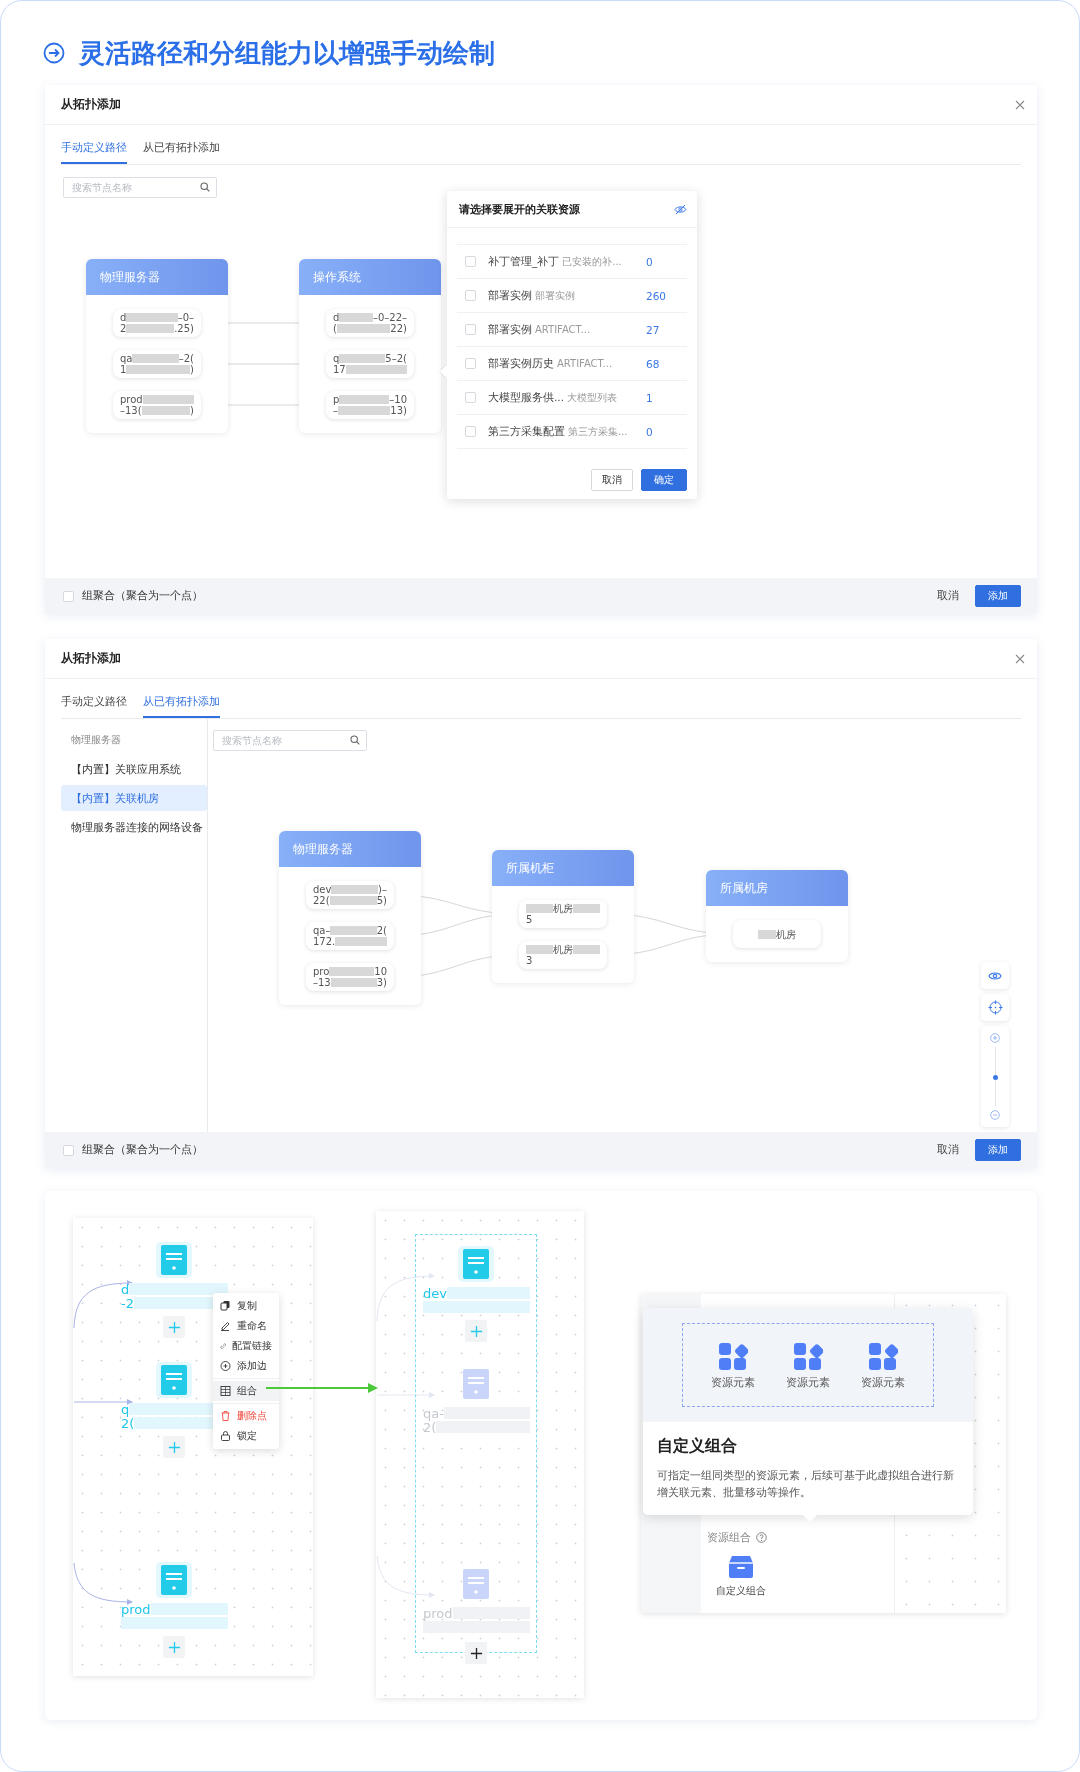  Describe the element at coordinates (157, 405) in the screenshot. I see `node-pill: prod –13( )` at that location.